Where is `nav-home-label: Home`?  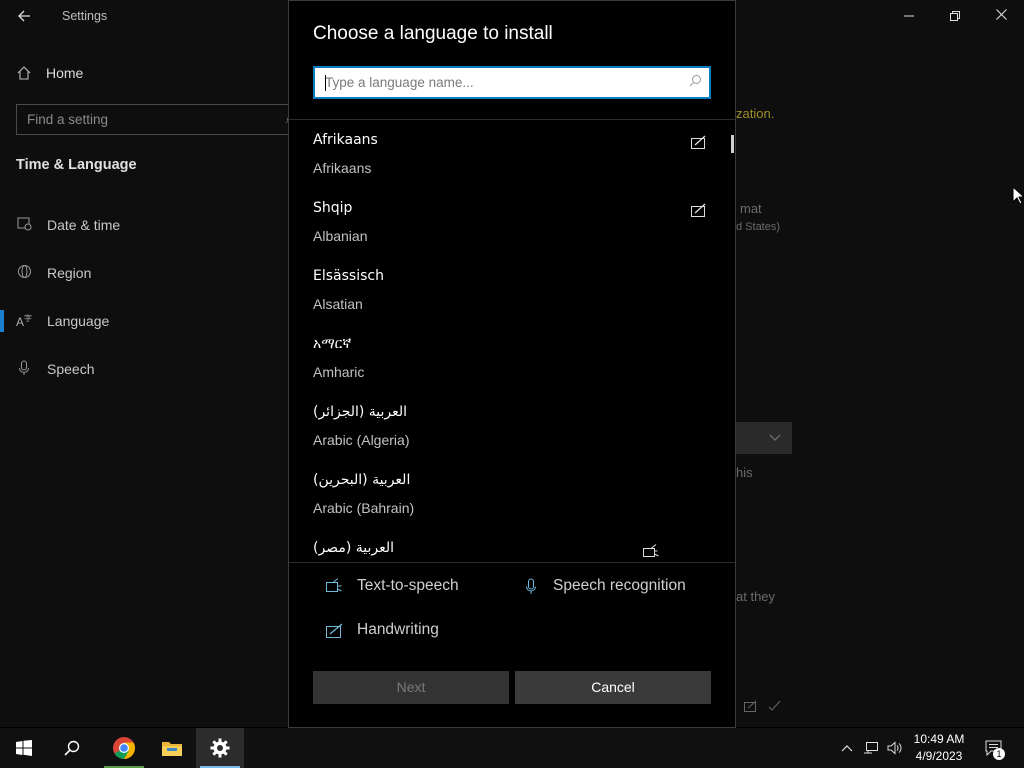
nav-home-label: Home is located at coordinates (65, 73).